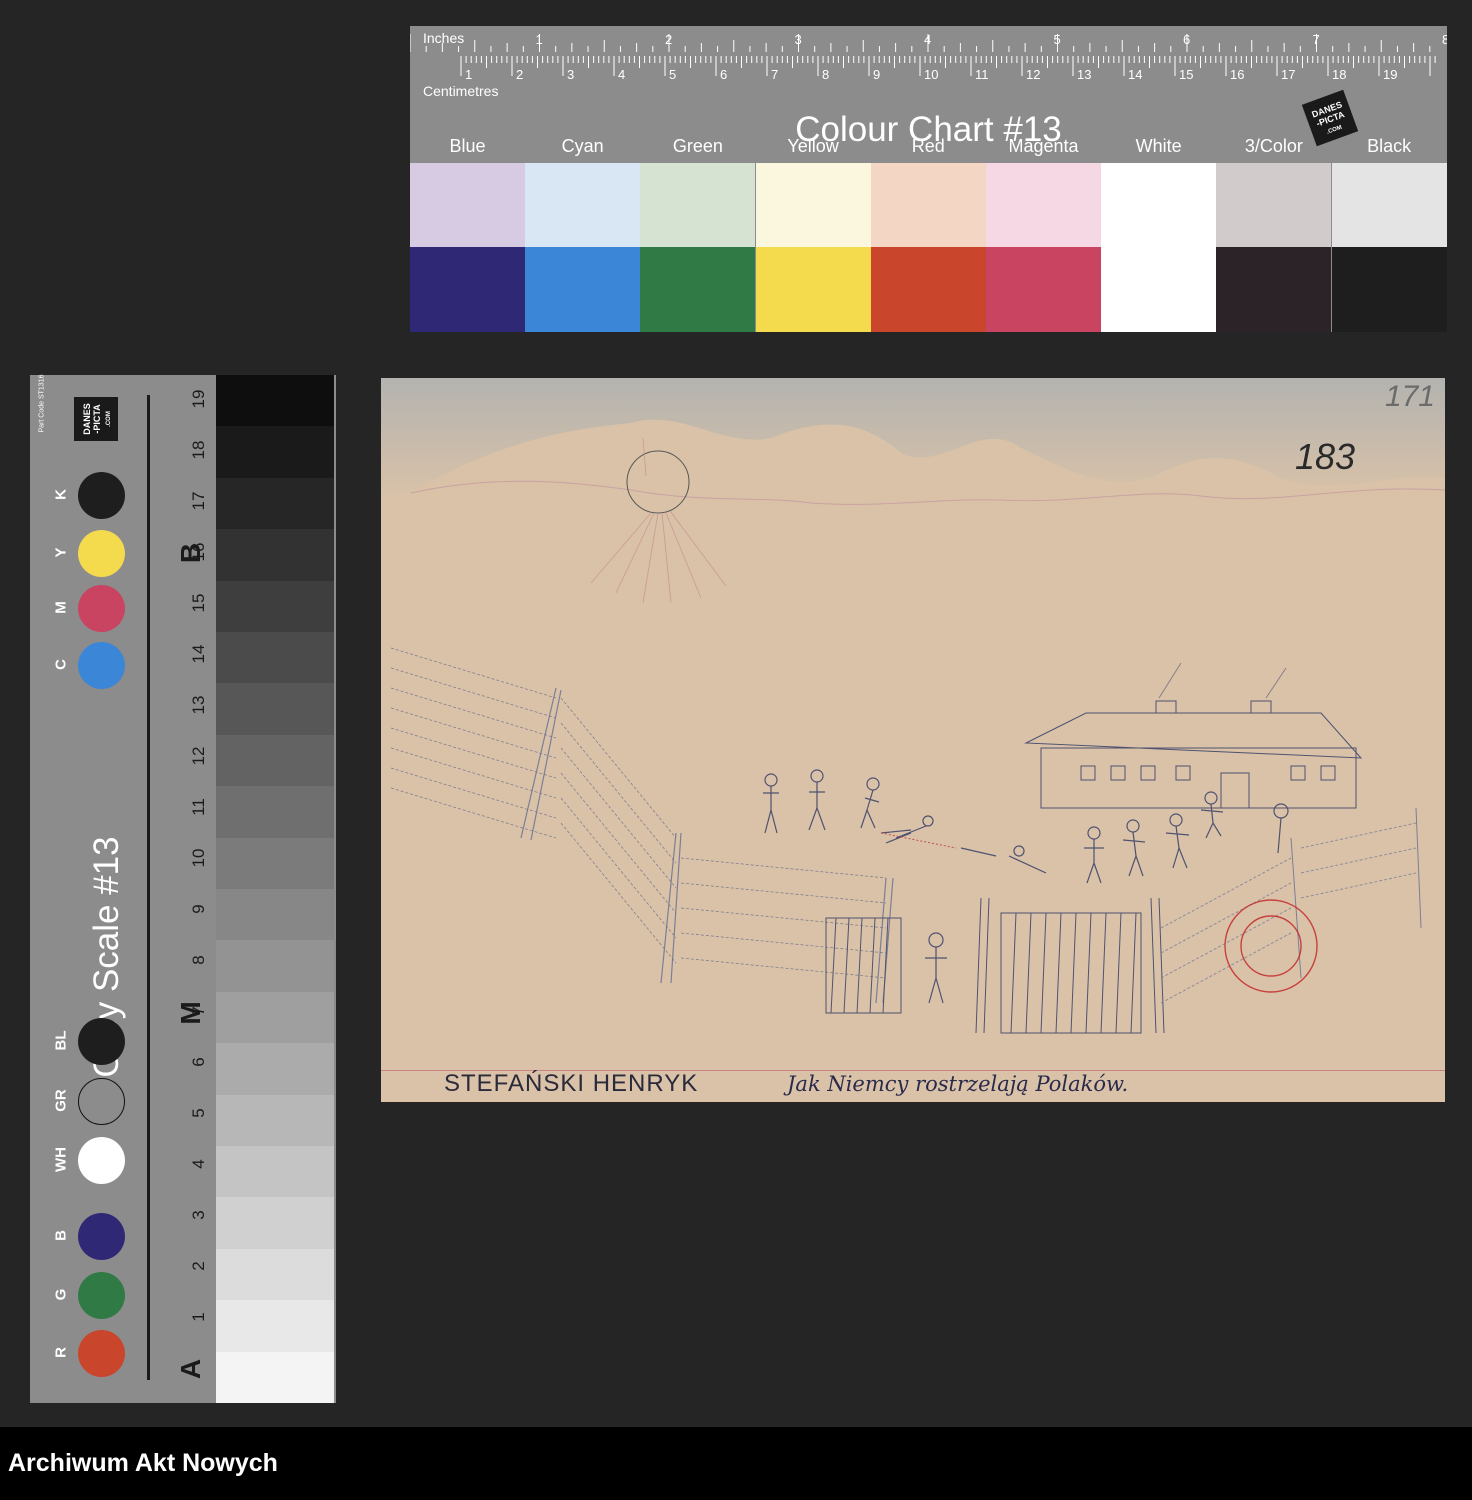  What do you see at coordinates (1158, 146) in the screenshot?
I see `colour-name-white: White` at bounding box center [1158, 146].